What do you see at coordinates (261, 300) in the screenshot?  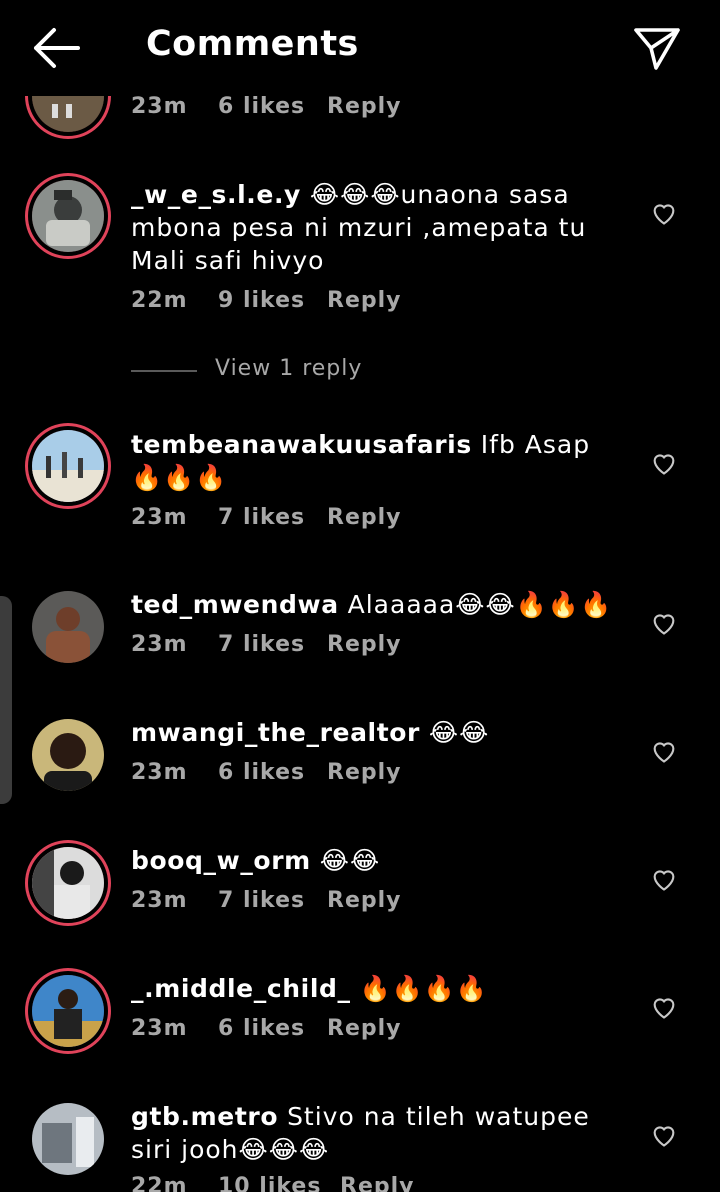 I see `comment-likes: 9 likes` at bounding box center [261, 300].